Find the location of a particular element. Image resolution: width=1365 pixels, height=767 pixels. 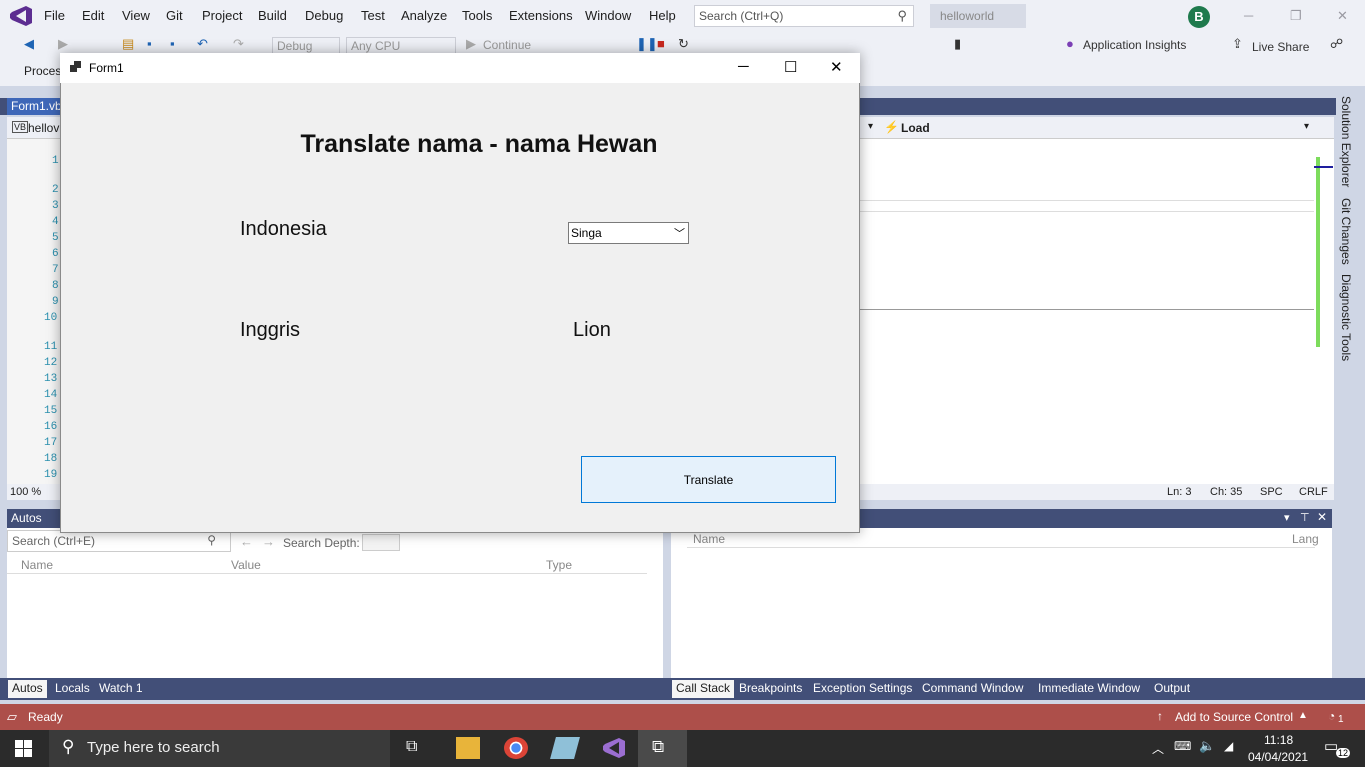

combobox-value: Singa is located at coordinates (586, 233).